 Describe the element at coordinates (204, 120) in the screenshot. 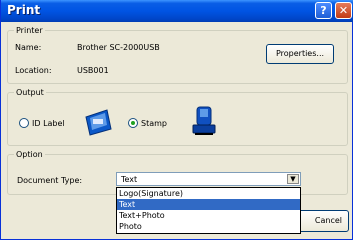

I see `stamp-icon` at that location.